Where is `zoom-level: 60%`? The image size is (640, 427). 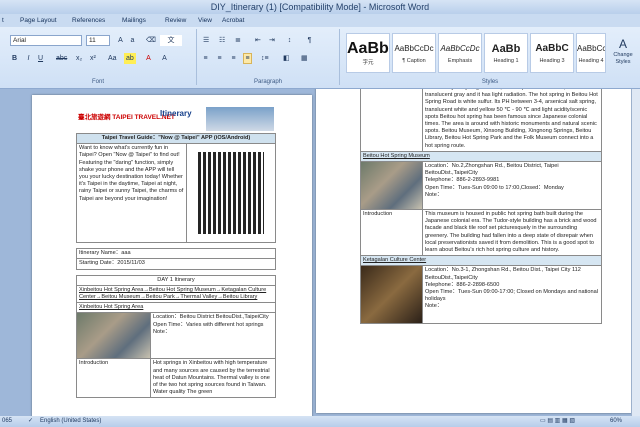
zoom-level: 60% is located at coordinates (616, 421).